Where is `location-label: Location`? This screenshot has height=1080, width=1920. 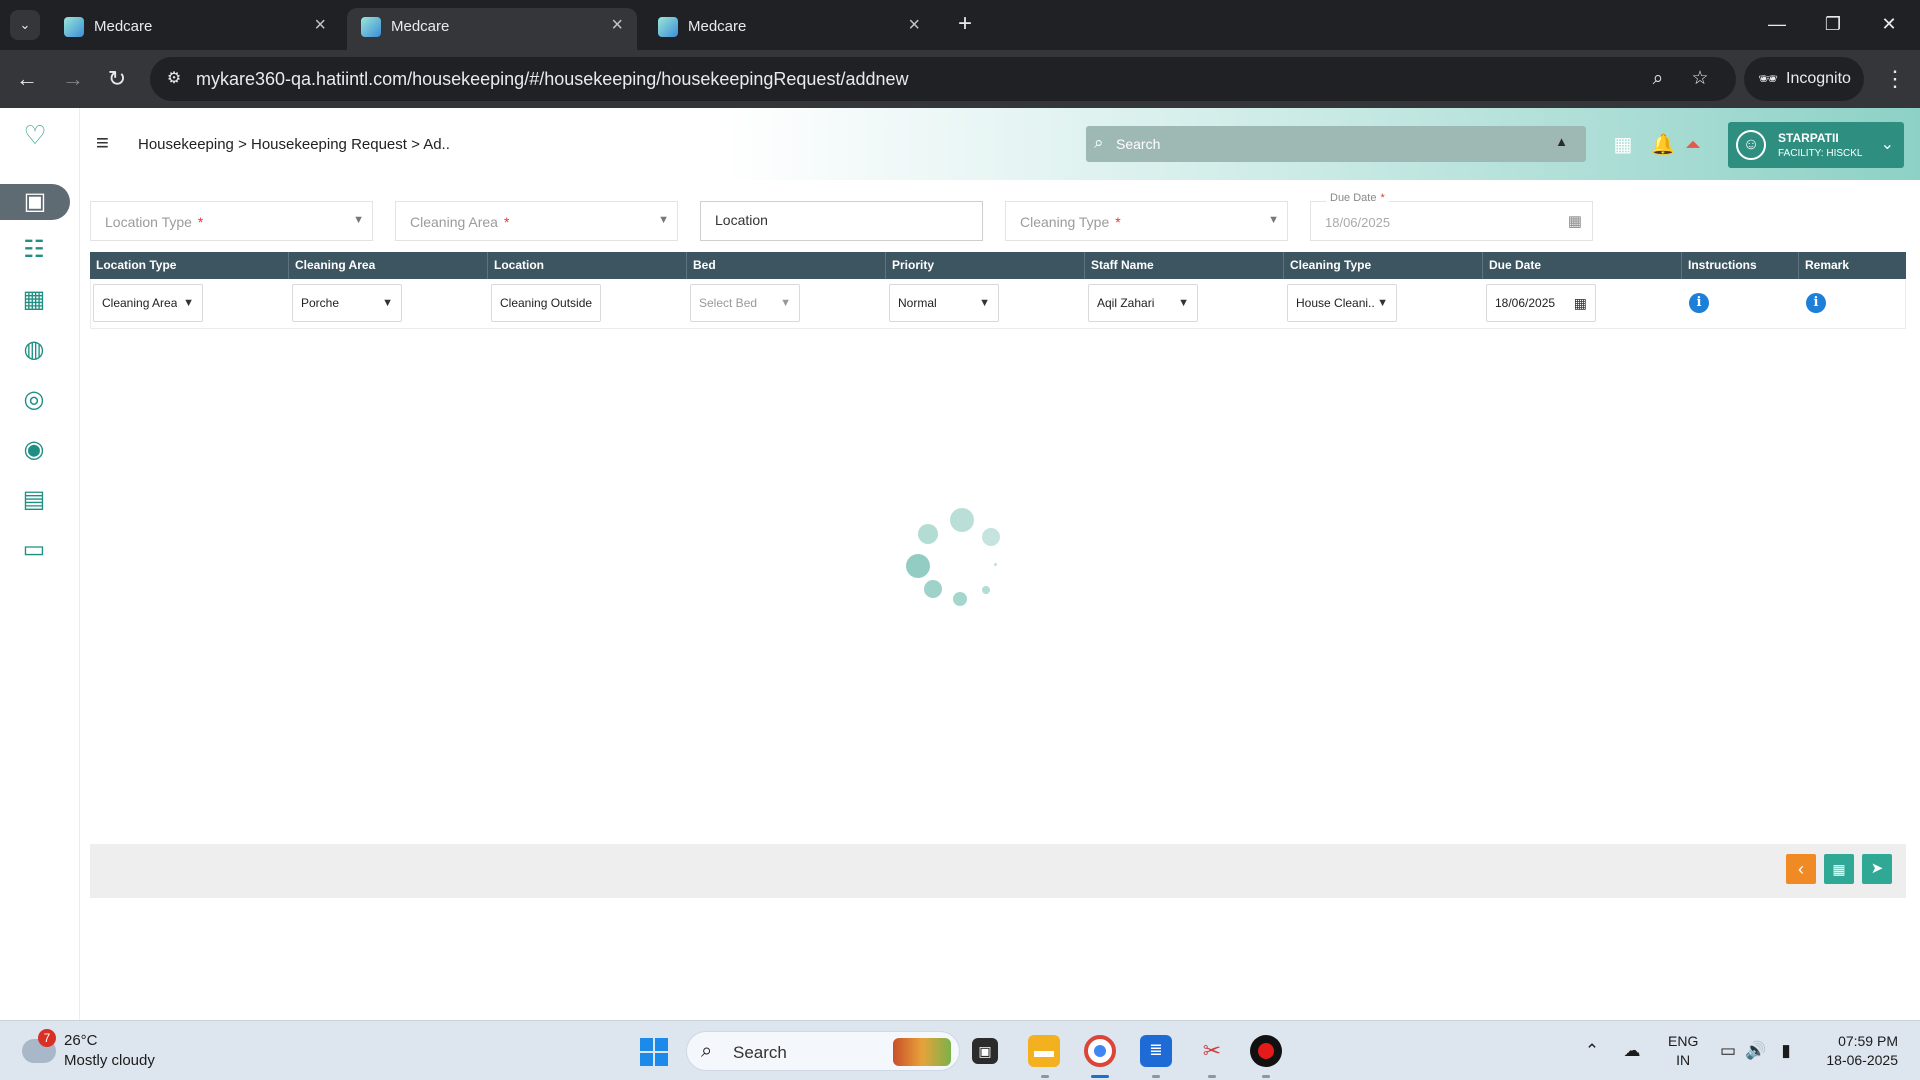
location-label: Location is located at coordinates (741, 220).